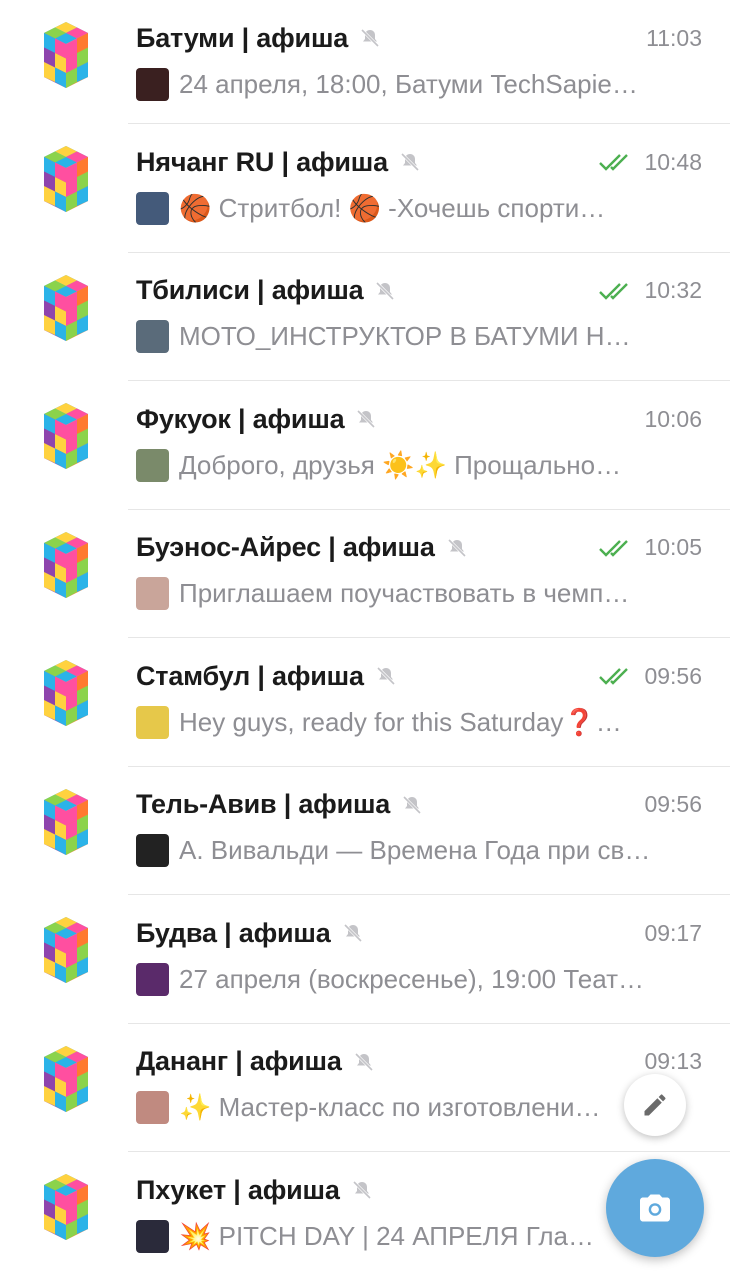 The image size is (730, 1280). What do you see at coordinates (419, 933) in the screenshot?
I see `chat-title-line: Будва | афиша 09:17` at bounding box center [419, 933].